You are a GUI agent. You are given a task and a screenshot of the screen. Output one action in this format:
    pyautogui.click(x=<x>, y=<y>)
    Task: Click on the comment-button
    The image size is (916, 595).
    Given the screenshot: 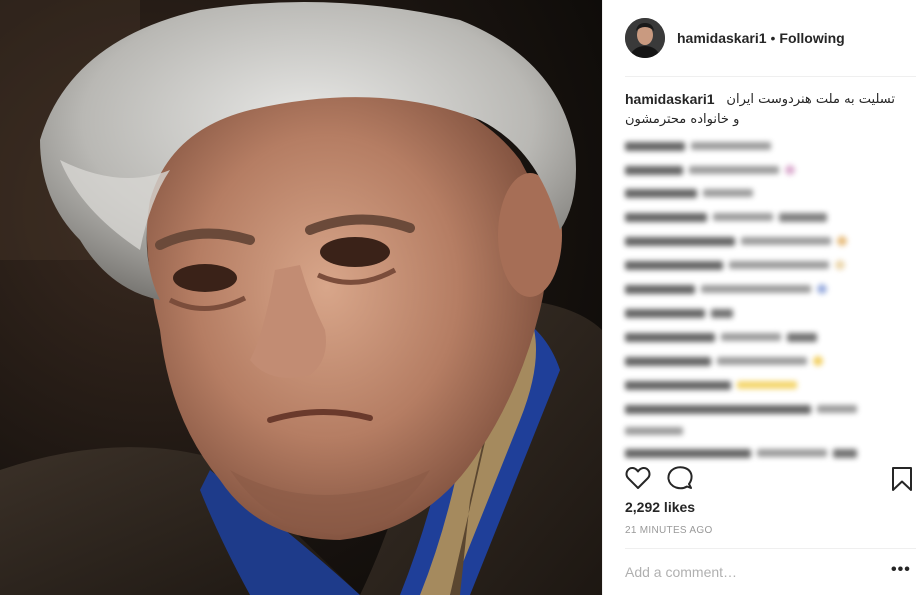 What is the action you would take?
    pyautogui.click(x=680, y=480)
    